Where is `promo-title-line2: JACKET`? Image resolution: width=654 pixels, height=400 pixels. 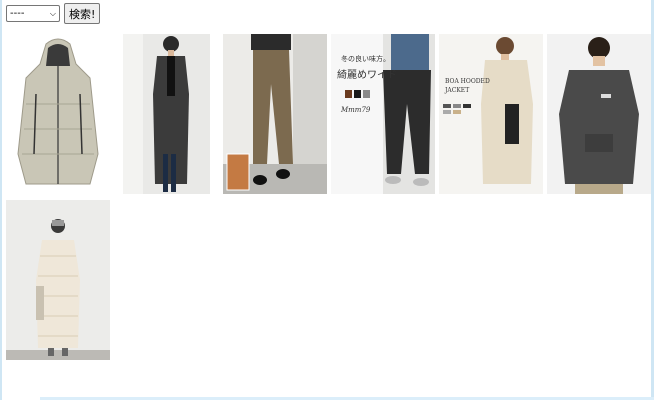 promo-title-line2: JACKET is located at coordinates (457, 90).